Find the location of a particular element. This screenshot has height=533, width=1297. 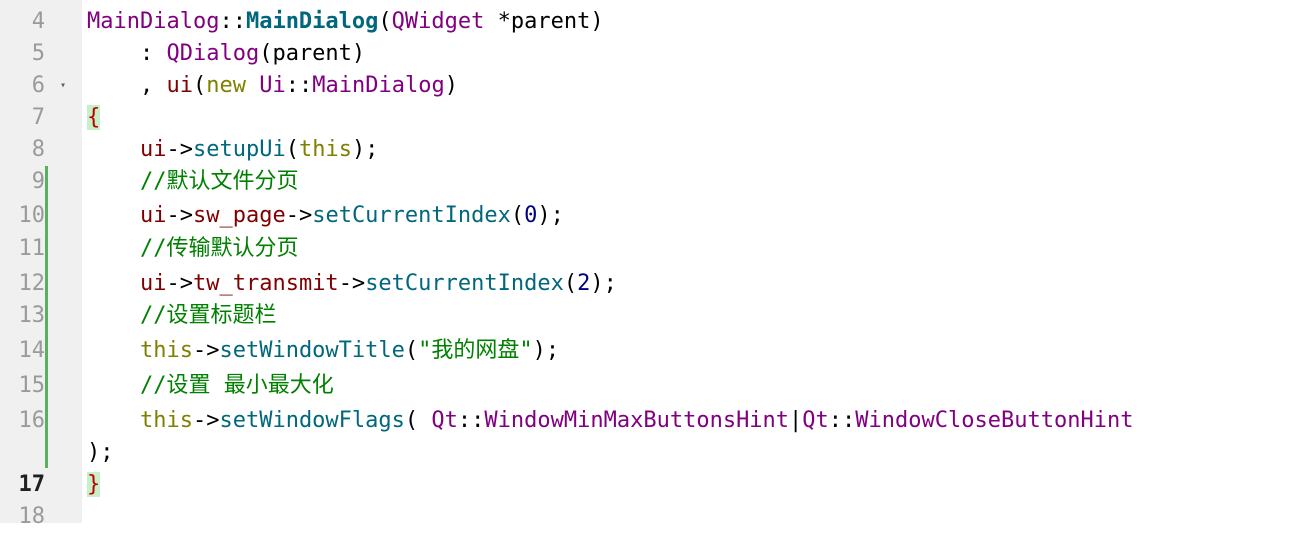

code-token: tw_transmit is located at coordinates (265, 283).